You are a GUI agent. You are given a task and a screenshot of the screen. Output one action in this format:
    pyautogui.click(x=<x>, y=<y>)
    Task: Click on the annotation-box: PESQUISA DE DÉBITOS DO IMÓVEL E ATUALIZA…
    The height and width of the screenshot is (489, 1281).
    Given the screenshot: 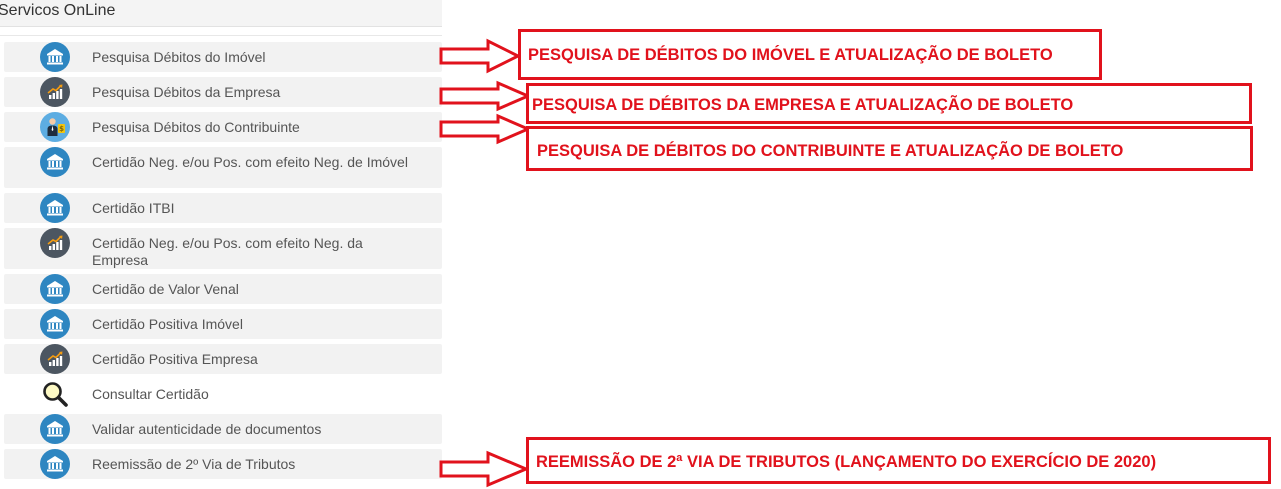 What is the action you would take?
    pyautogui.click(x=810, y=54)
    